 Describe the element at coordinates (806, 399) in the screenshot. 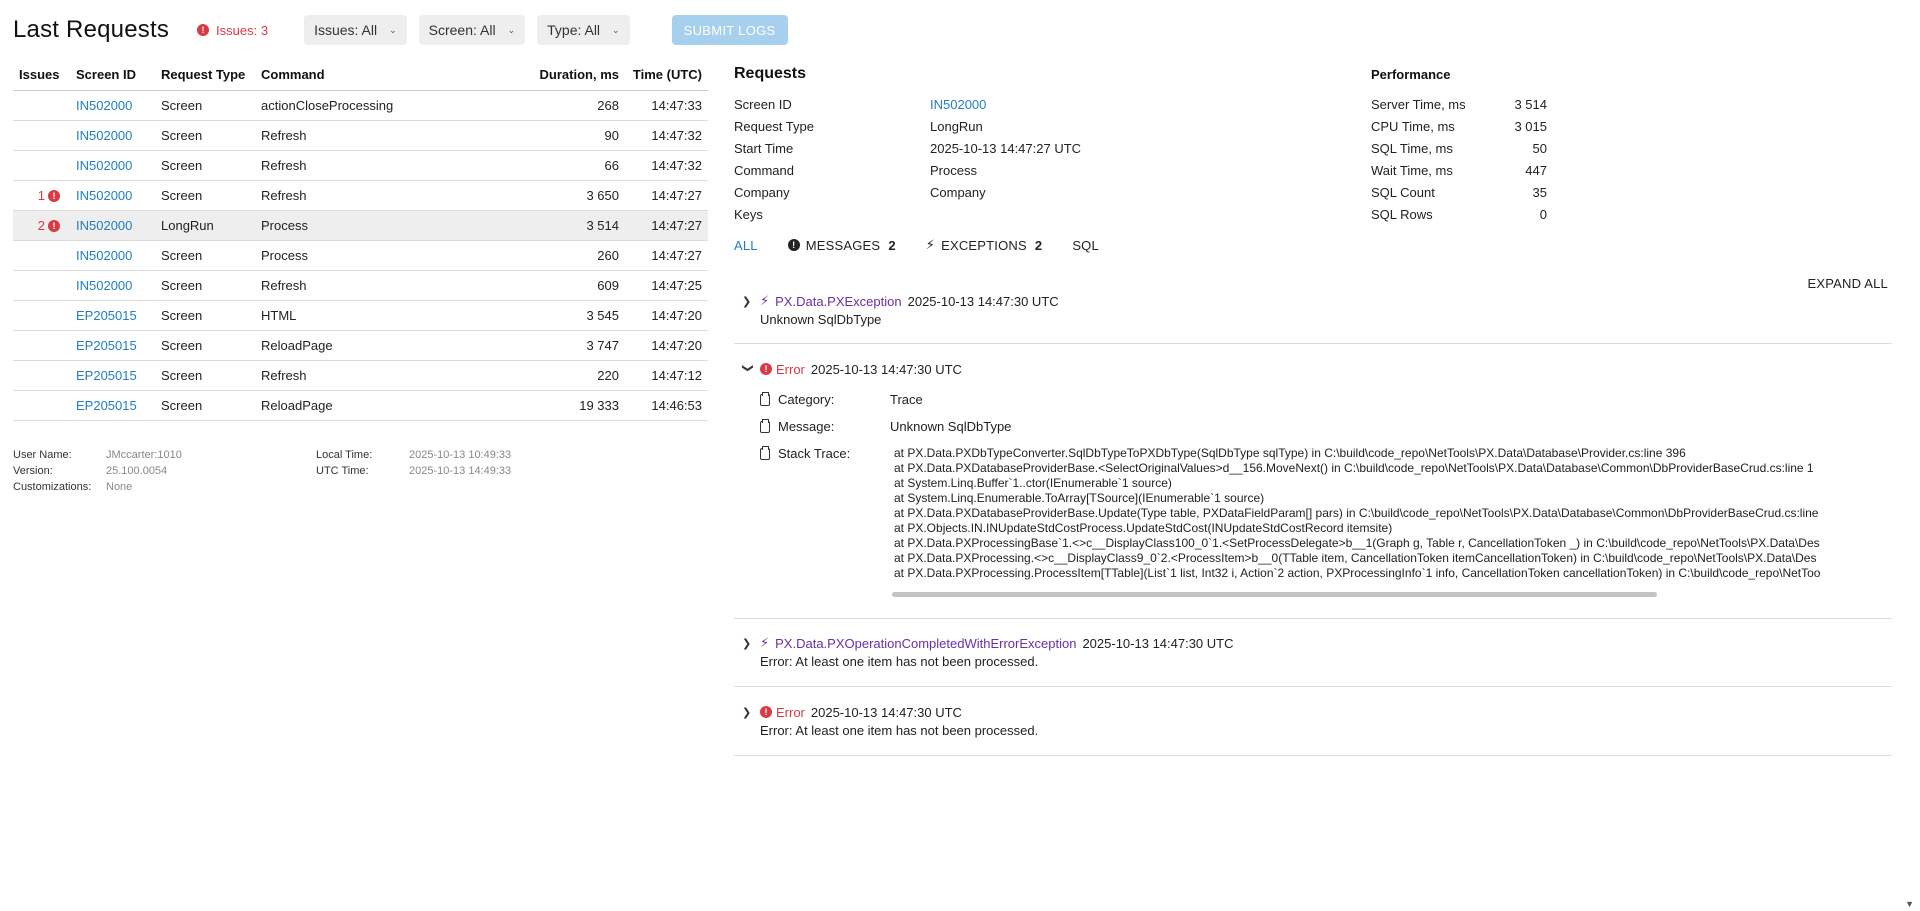

I see `category-label: Category:` at that location.